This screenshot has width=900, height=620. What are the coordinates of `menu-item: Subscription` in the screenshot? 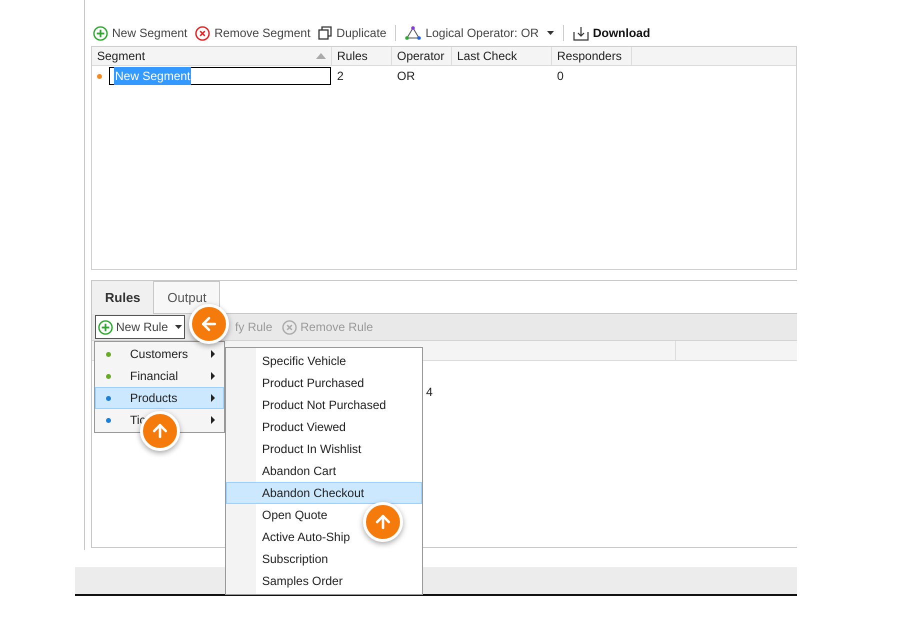 It's located at (324, 559).